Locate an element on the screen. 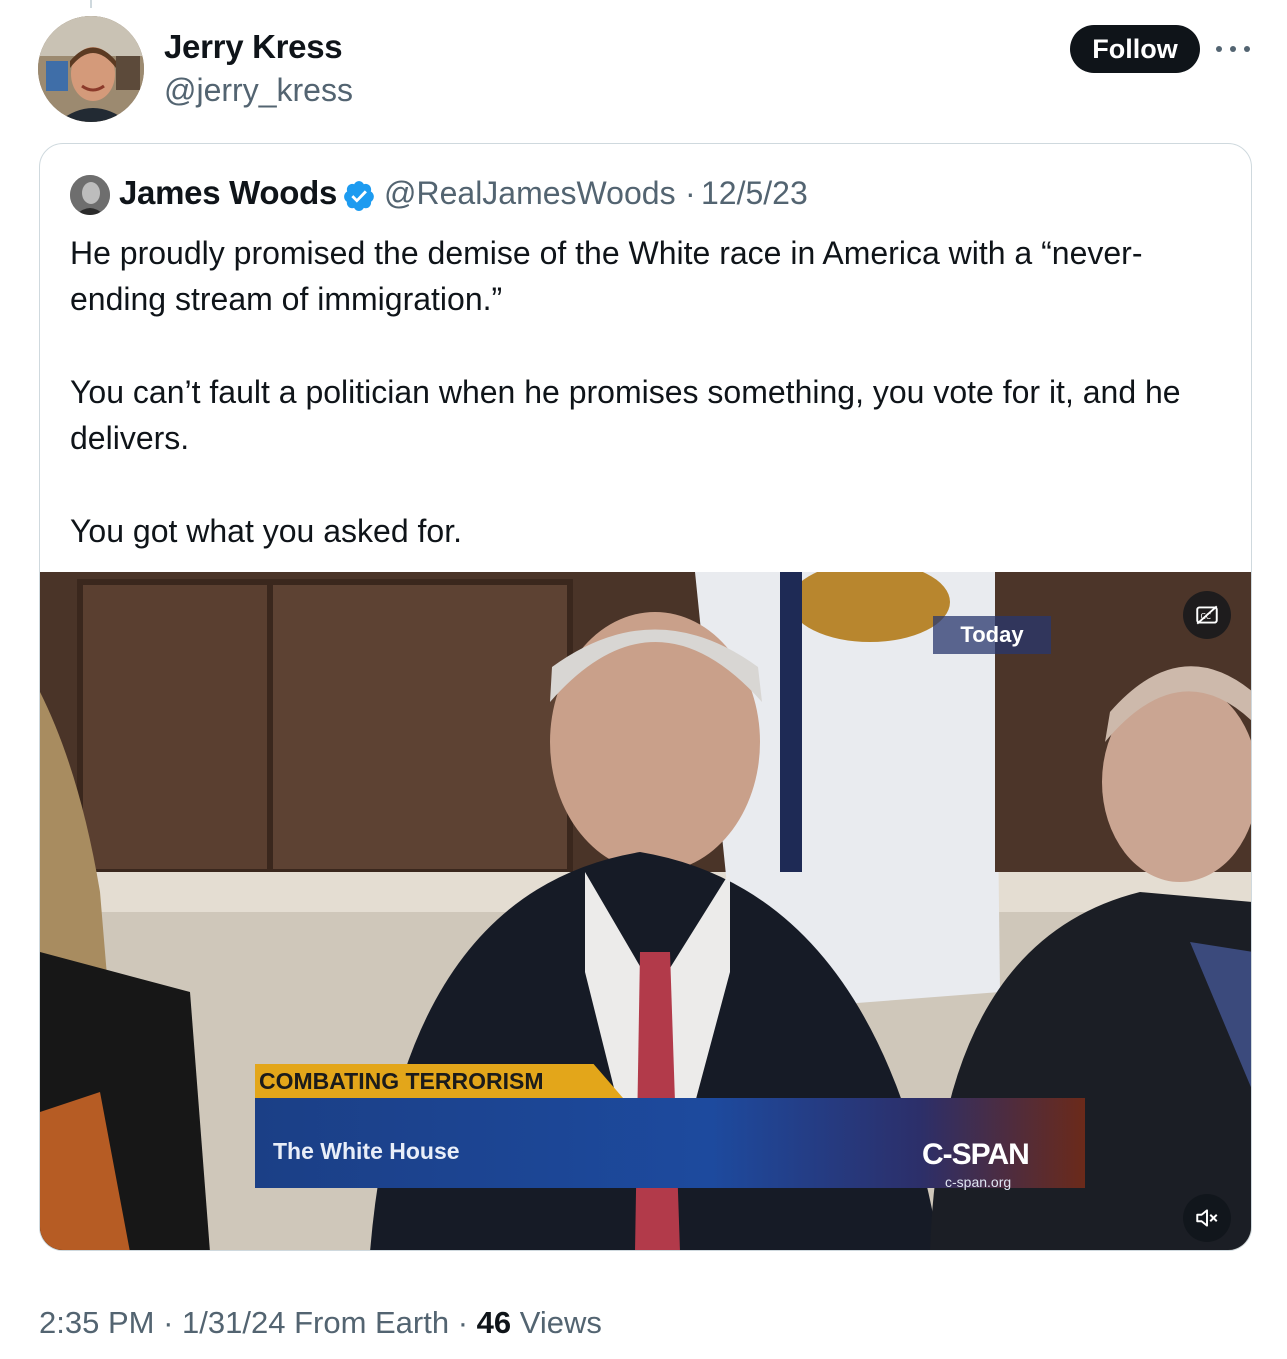 This screenshot has width=1287, height=1359. follow-button: Follow is located at coordinates (1135, 49).